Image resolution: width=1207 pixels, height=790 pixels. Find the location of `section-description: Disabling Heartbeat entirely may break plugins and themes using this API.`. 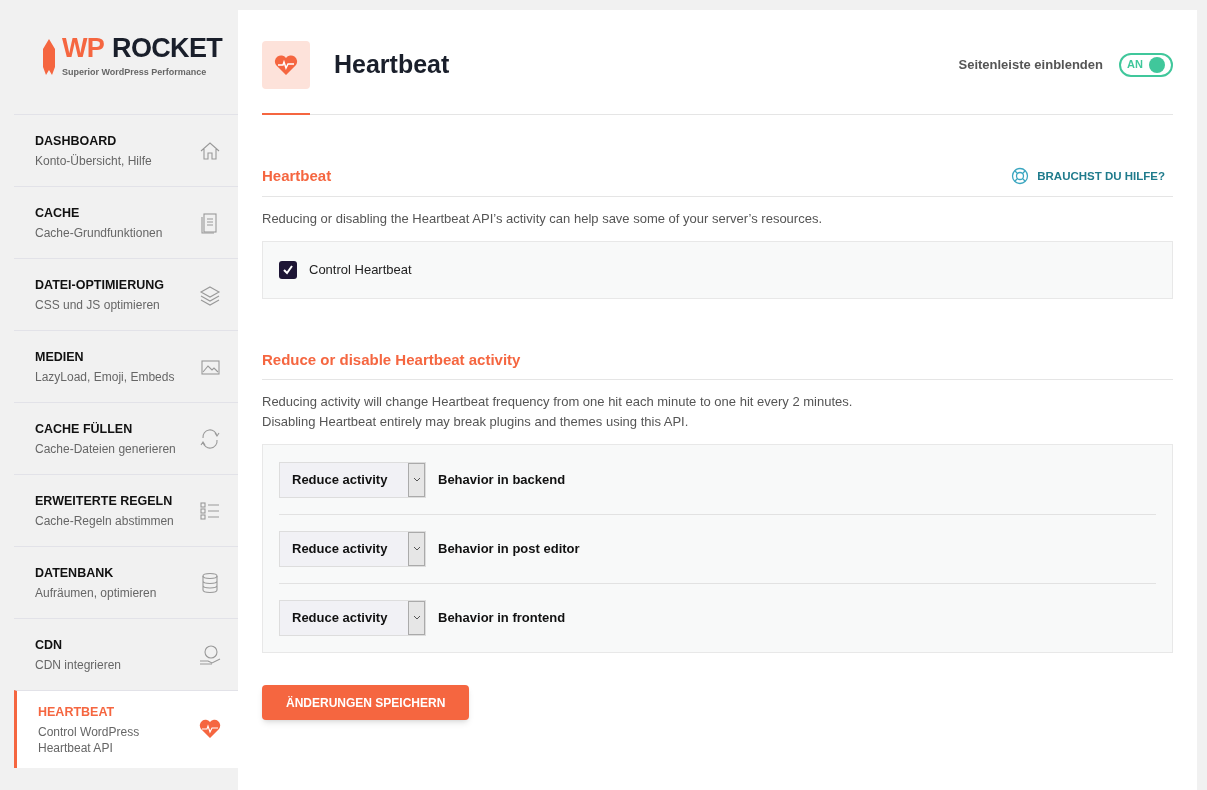

section-description: Disabling Heartbeat entirely may break plugins and themes using this API. is located at coordinates (476, 422).